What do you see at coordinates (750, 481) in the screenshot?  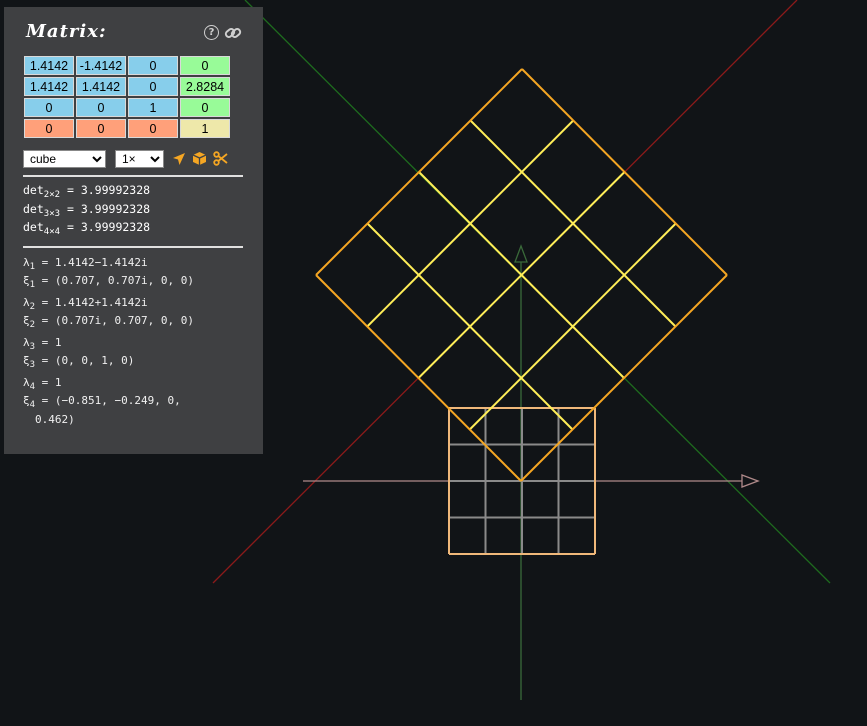 I see `x-axis-arrow-icon` at bounding box center [750, 481].